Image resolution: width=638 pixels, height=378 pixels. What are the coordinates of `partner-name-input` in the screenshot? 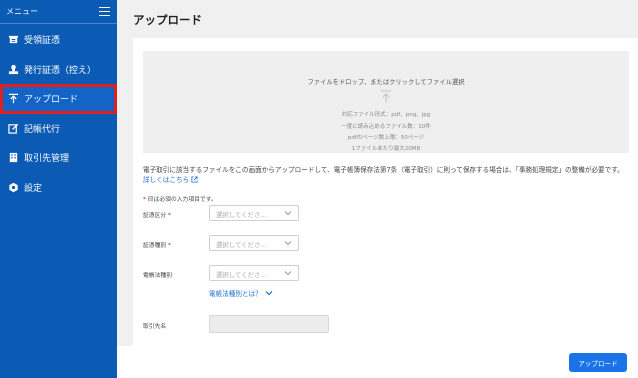 It's located at (269, 324).